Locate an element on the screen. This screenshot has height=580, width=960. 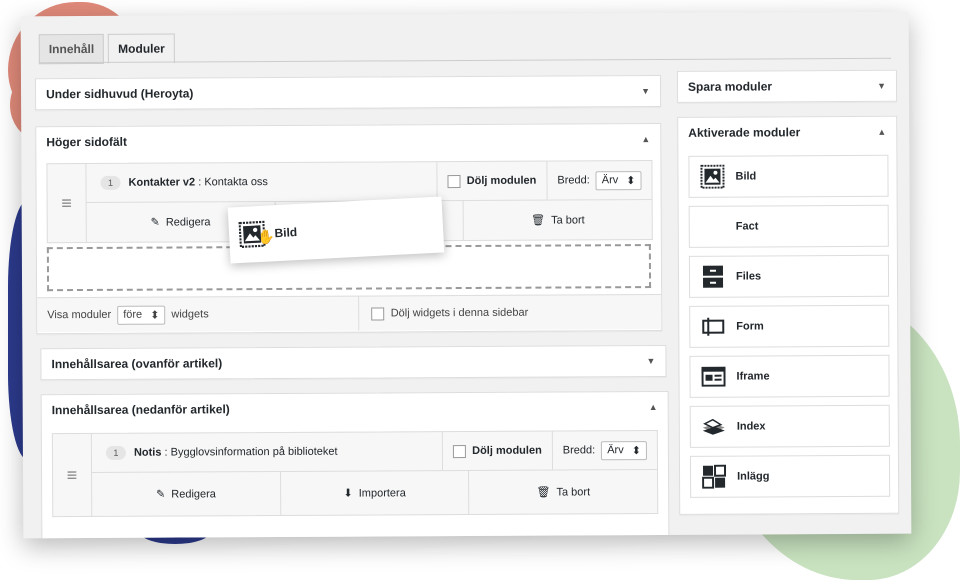
show-modules-label: Visa moduler is located at coordinates (79, 315).